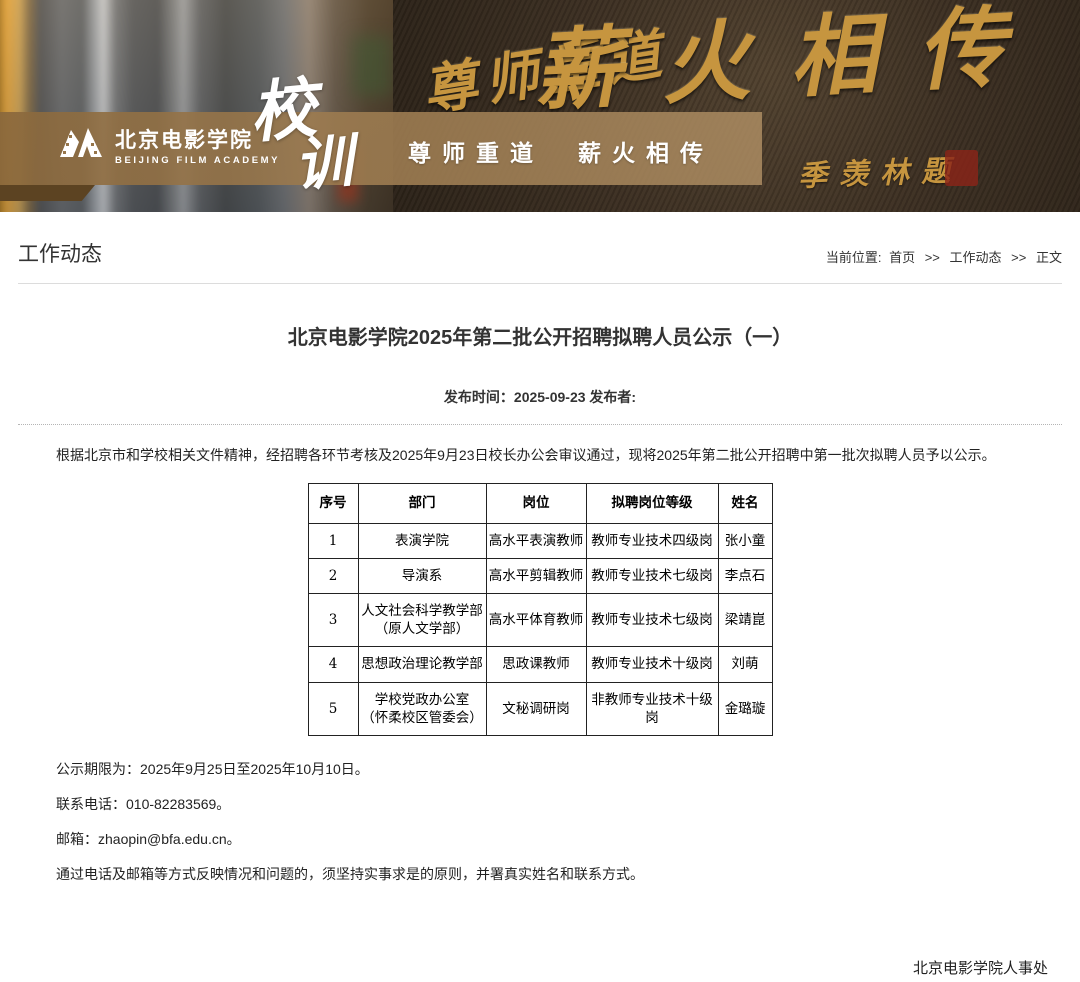 The image size is (1080, 982). I want to click on cell-no: 2, so click(333, 576).